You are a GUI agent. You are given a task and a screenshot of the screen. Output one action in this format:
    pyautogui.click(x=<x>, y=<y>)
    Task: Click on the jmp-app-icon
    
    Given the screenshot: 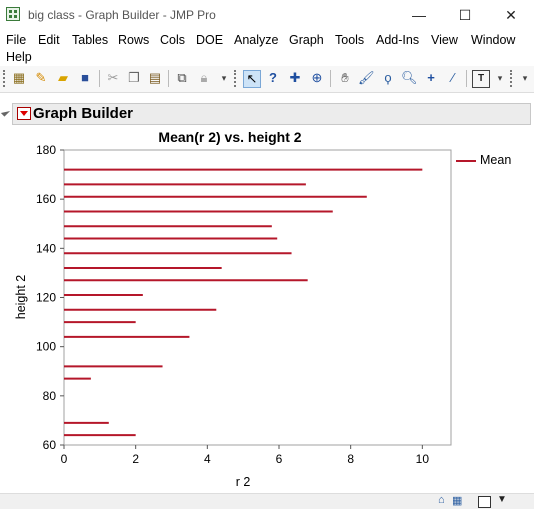 What is the action you would take?
    pyautogui.click(x=13, y=14)
    